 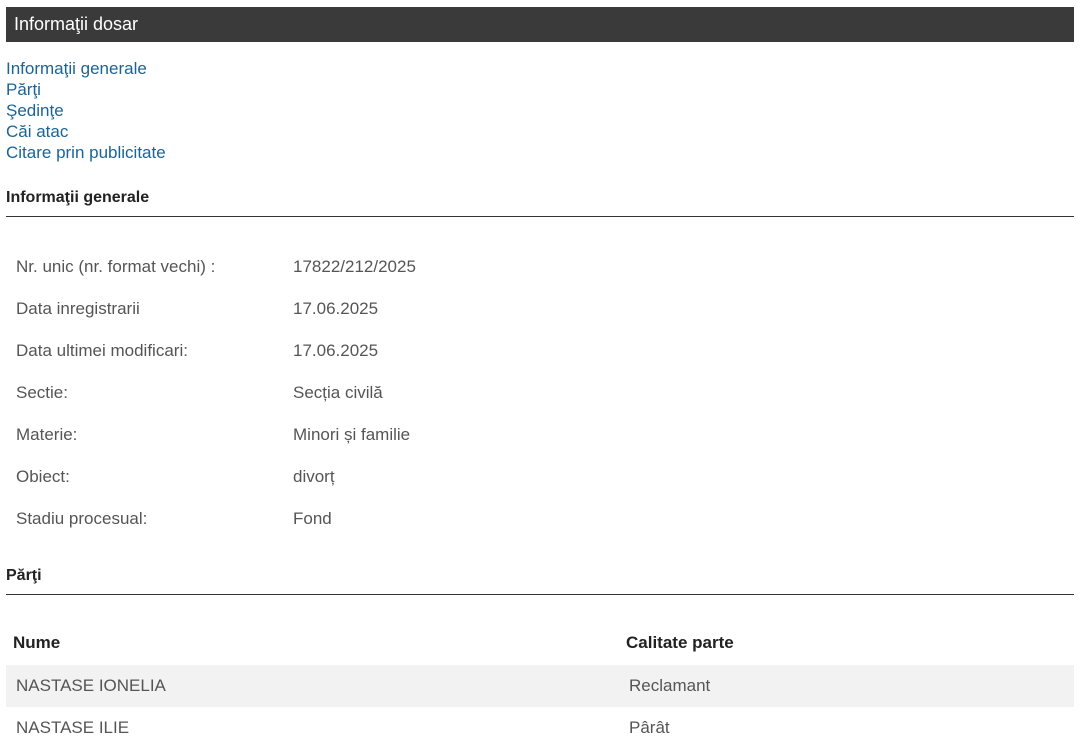 What do you see at coordinates (312, 686) in the screenshot?
I see `party-name: NASTASE IONELIA` at bounding box center [312, 686].